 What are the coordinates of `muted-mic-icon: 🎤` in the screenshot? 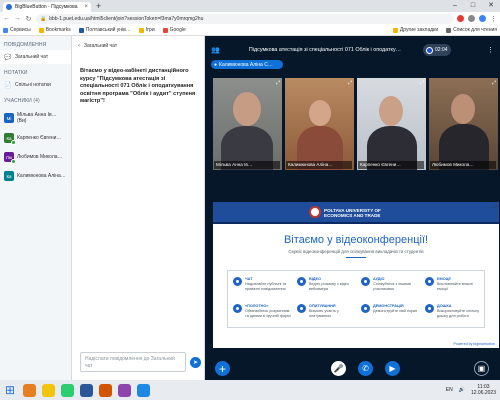 It's located at (338, 368).